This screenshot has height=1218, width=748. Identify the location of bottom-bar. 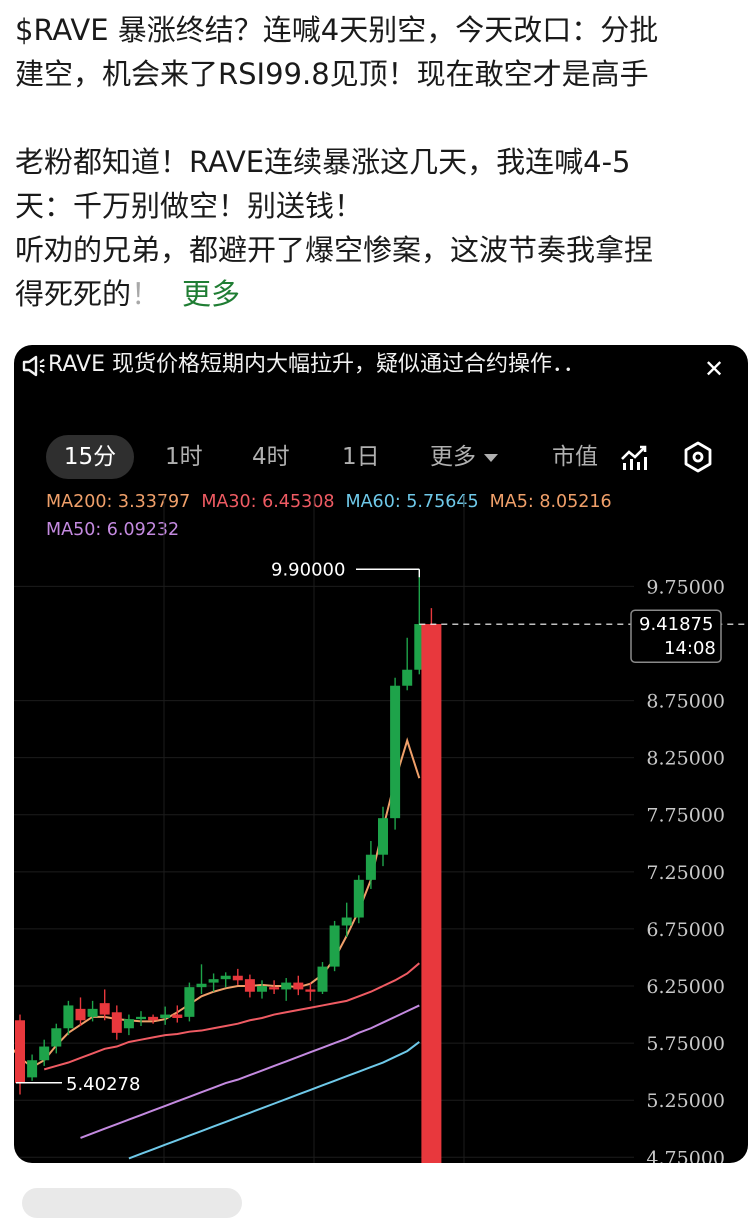
(132, 1203).